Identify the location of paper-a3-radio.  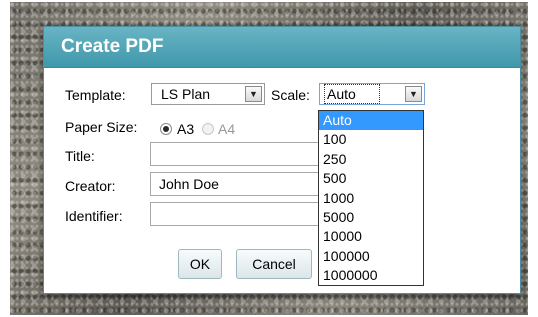
(166, 129).